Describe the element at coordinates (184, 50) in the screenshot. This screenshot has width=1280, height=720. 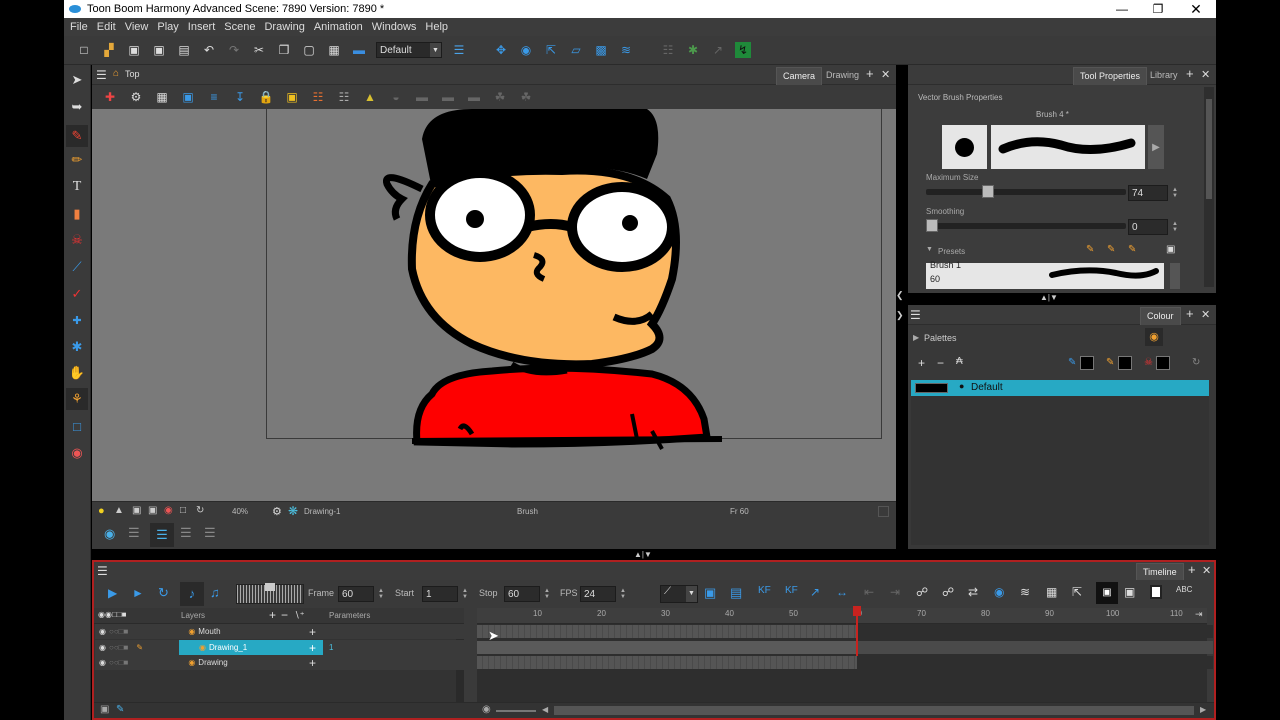
I see `save-all-icon: ▤` at that location.